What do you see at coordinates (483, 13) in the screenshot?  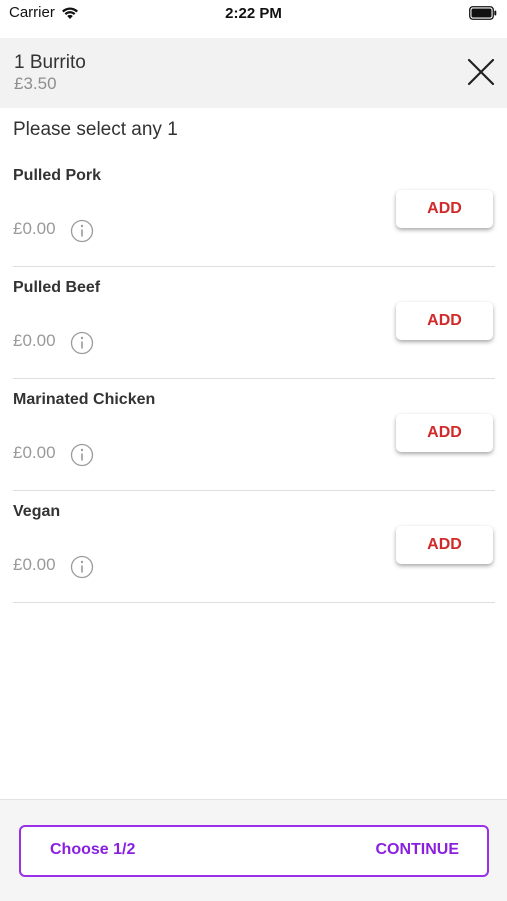 I see `battery-icon` at bounding box center [483, 13].